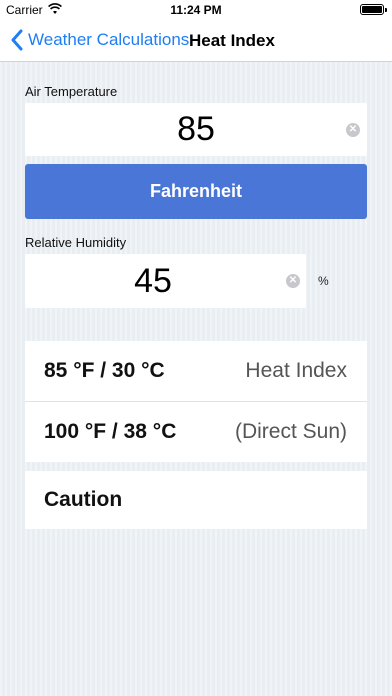  Describe the element at coordinates (296, 370) in the screenshot. I see `heat-index-label: Heat Index` at that location.